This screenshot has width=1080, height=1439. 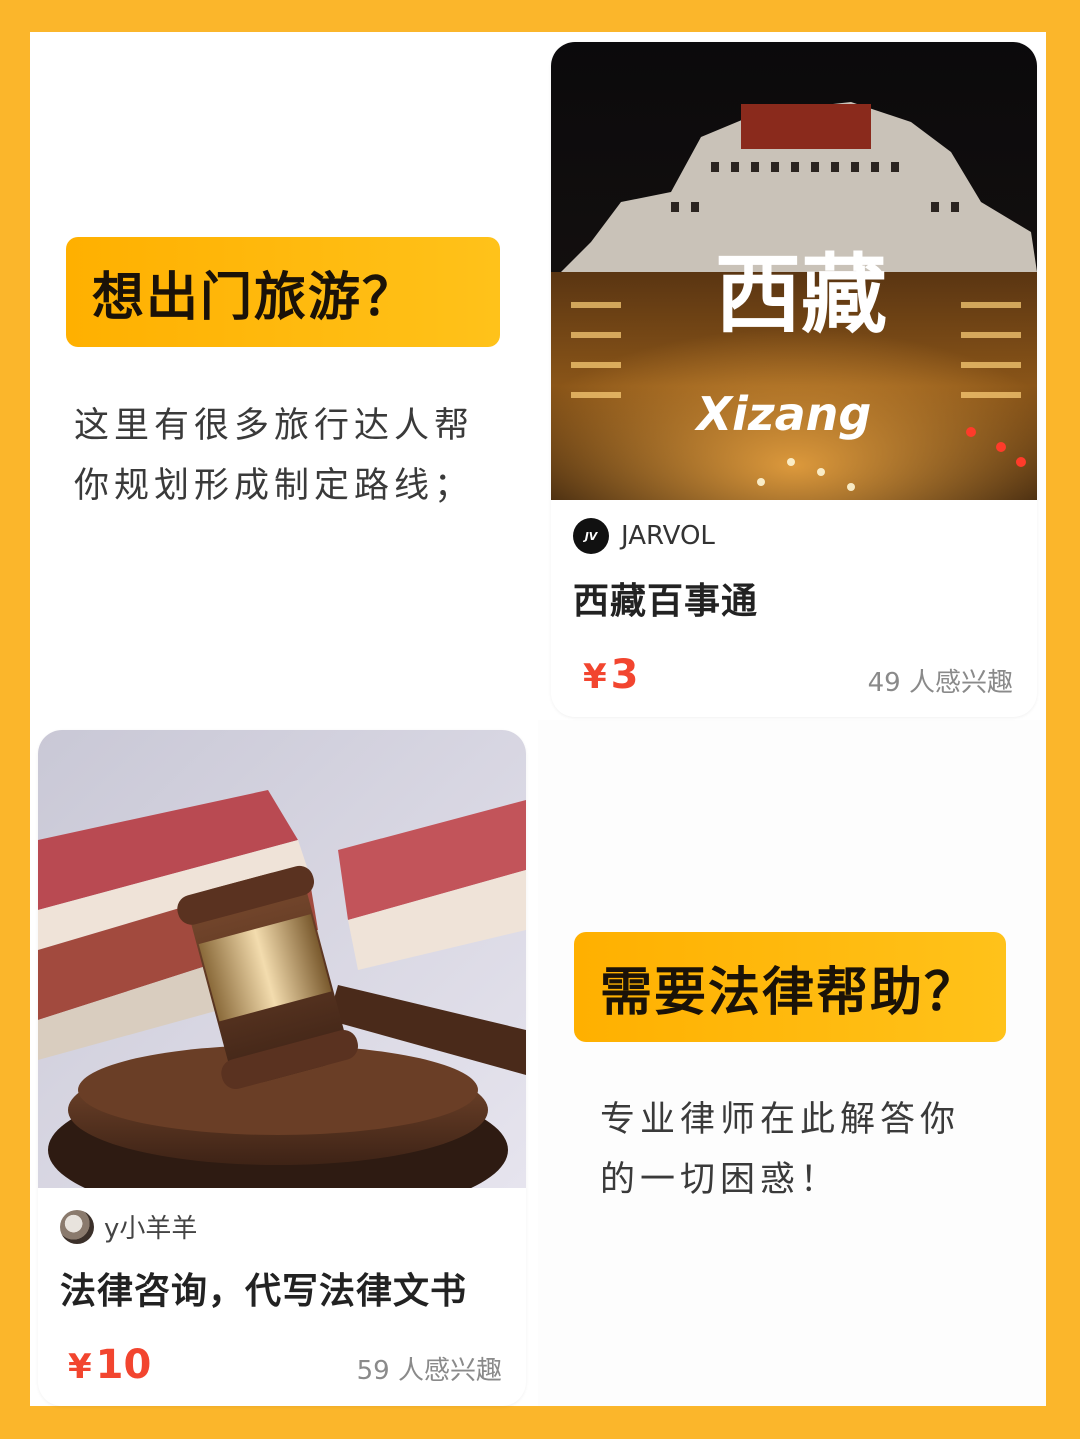 I want to click on price: ¥3, so click(x=611, y=675).